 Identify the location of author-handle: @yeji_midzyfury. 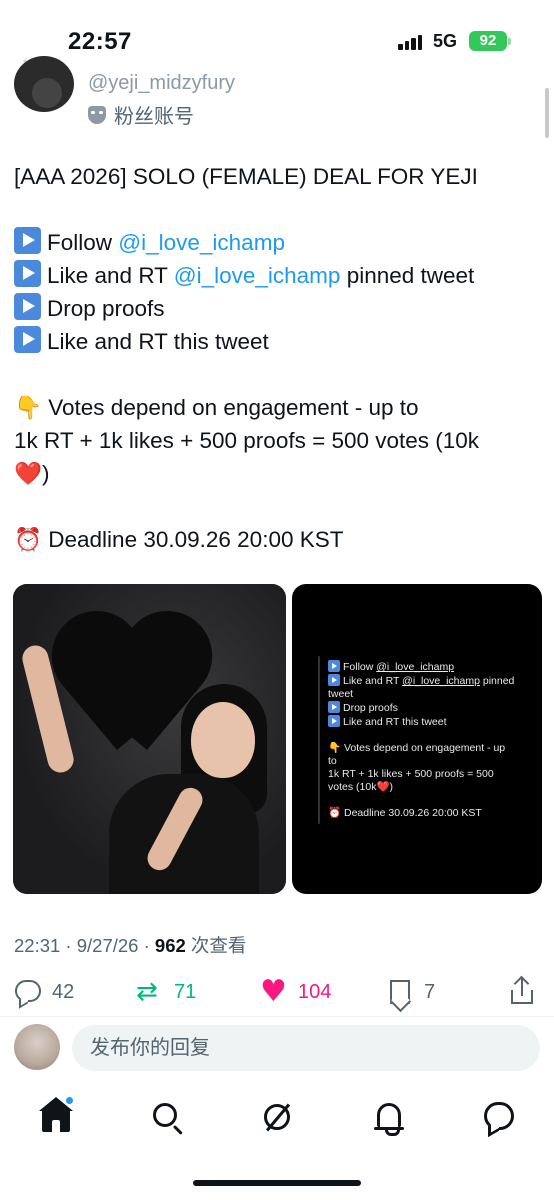
(161, 83).